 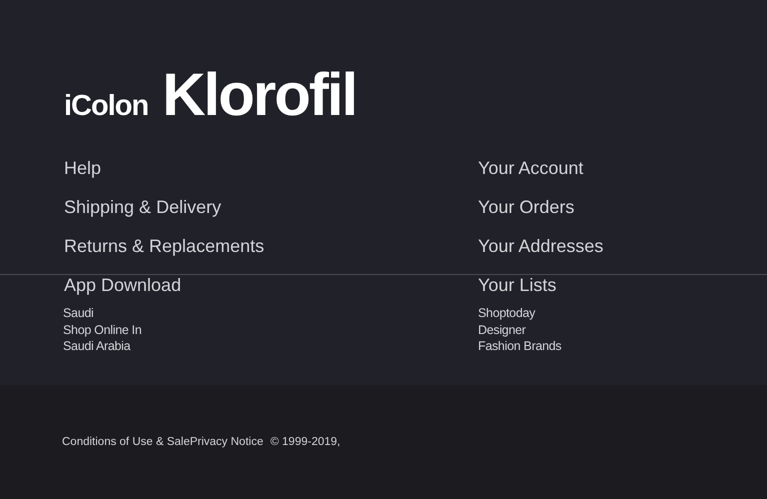 What do you see at coordinates (517, 285) in the screenshot?
I see `footer-link: Your Lists` at bounding box center [517, 285].